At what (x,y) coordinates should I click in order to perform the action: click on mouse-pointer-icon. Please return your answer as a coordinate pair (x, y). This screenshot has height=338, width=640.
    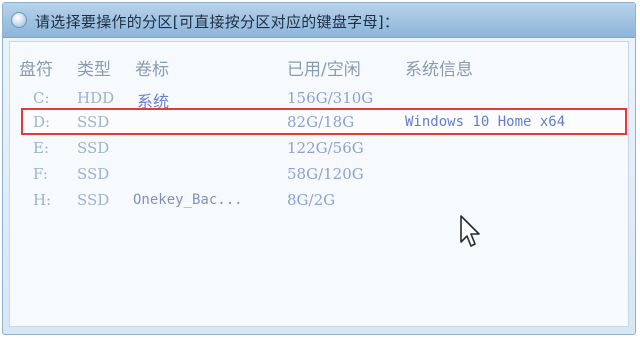
    Looking at the image, I should click on (470, 231).